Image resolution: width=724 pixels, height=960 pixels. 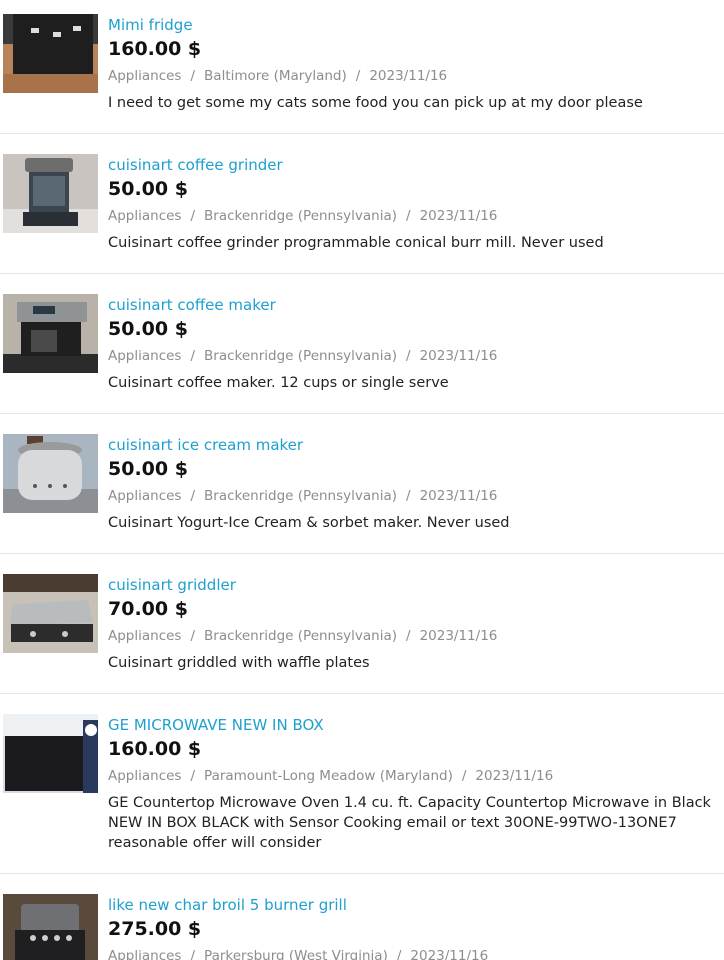 What do you see at coordinates (205, 445) in the screenshot?
I see `listing-title-link: cuisinart ice cream maker` at bounding box center [205, 445].